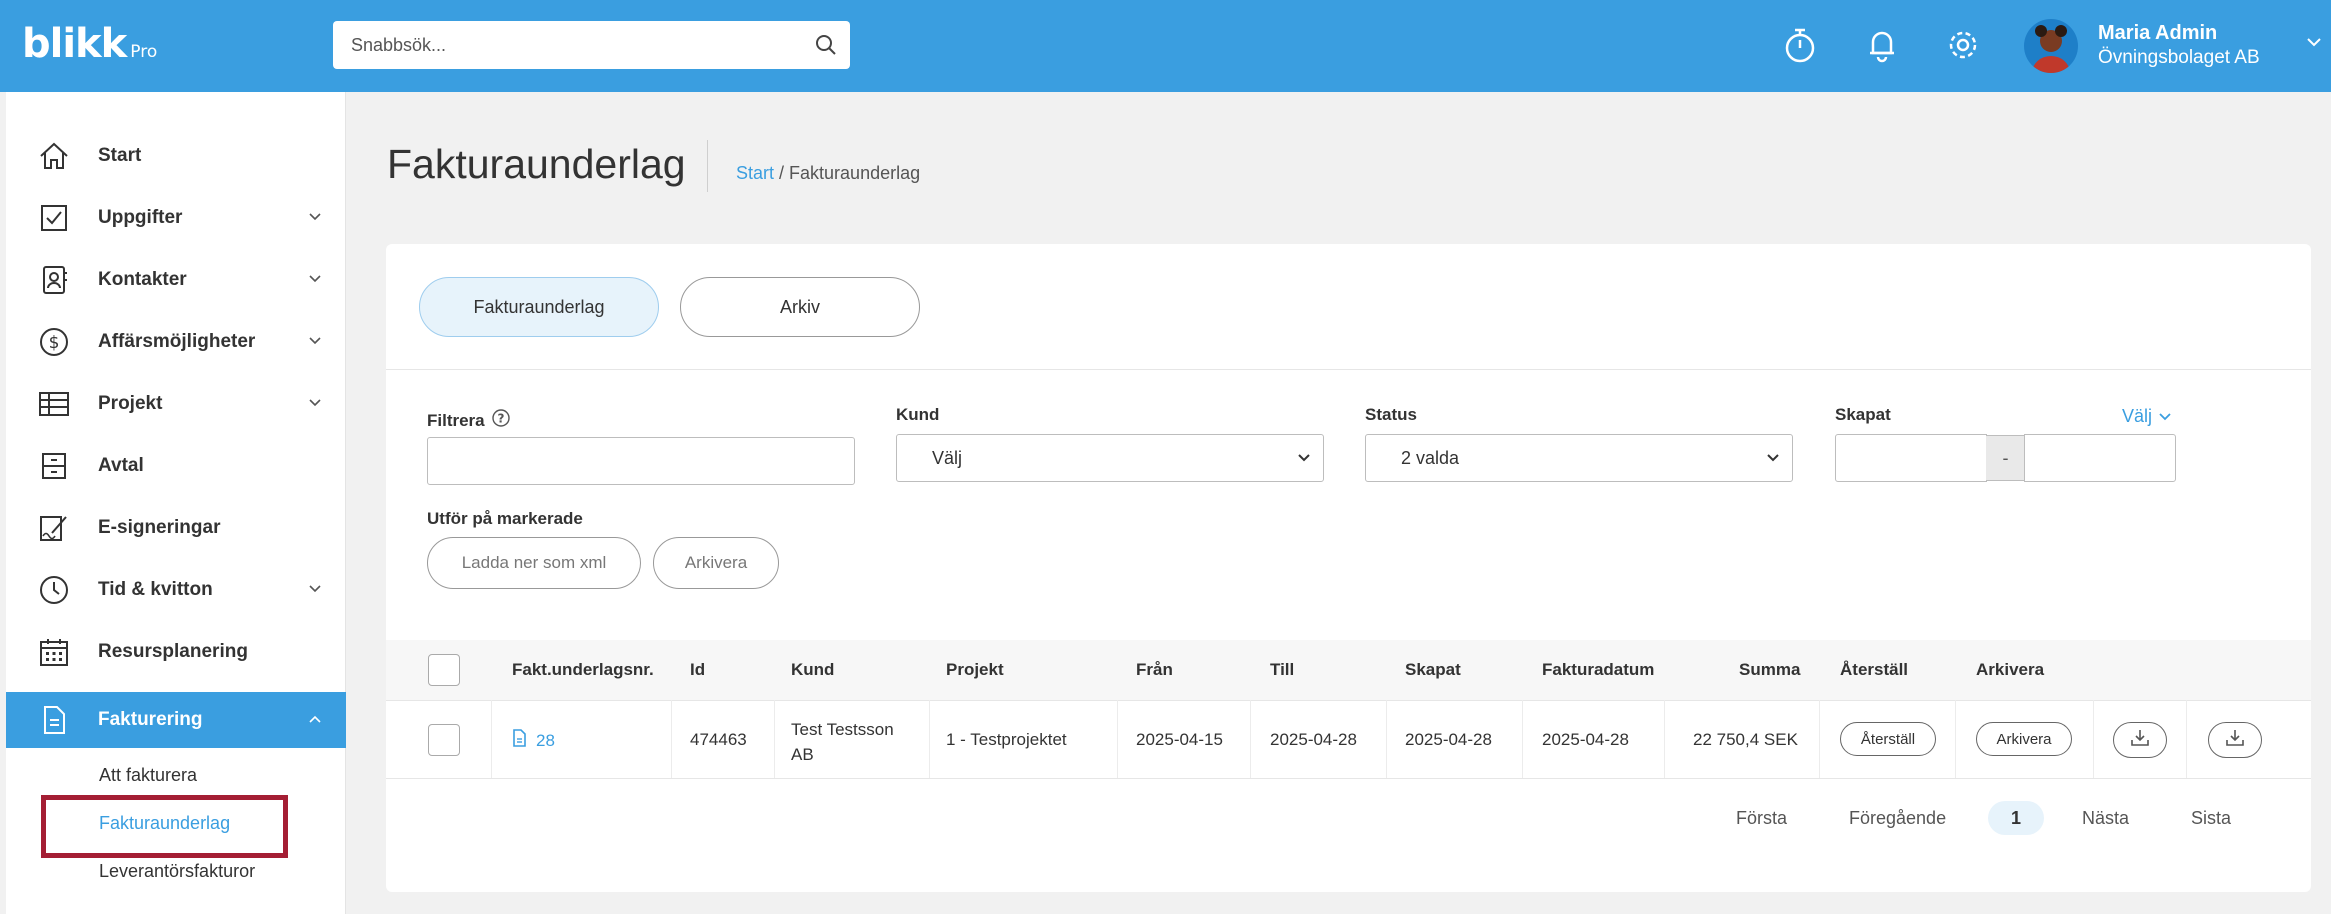 The height and width of the screenshot is (914, 2331). What do you see at coordinates (1433, 670) in the screenshot?
I see `col-header-created: Skapat` at bounding box center [1433, 670].